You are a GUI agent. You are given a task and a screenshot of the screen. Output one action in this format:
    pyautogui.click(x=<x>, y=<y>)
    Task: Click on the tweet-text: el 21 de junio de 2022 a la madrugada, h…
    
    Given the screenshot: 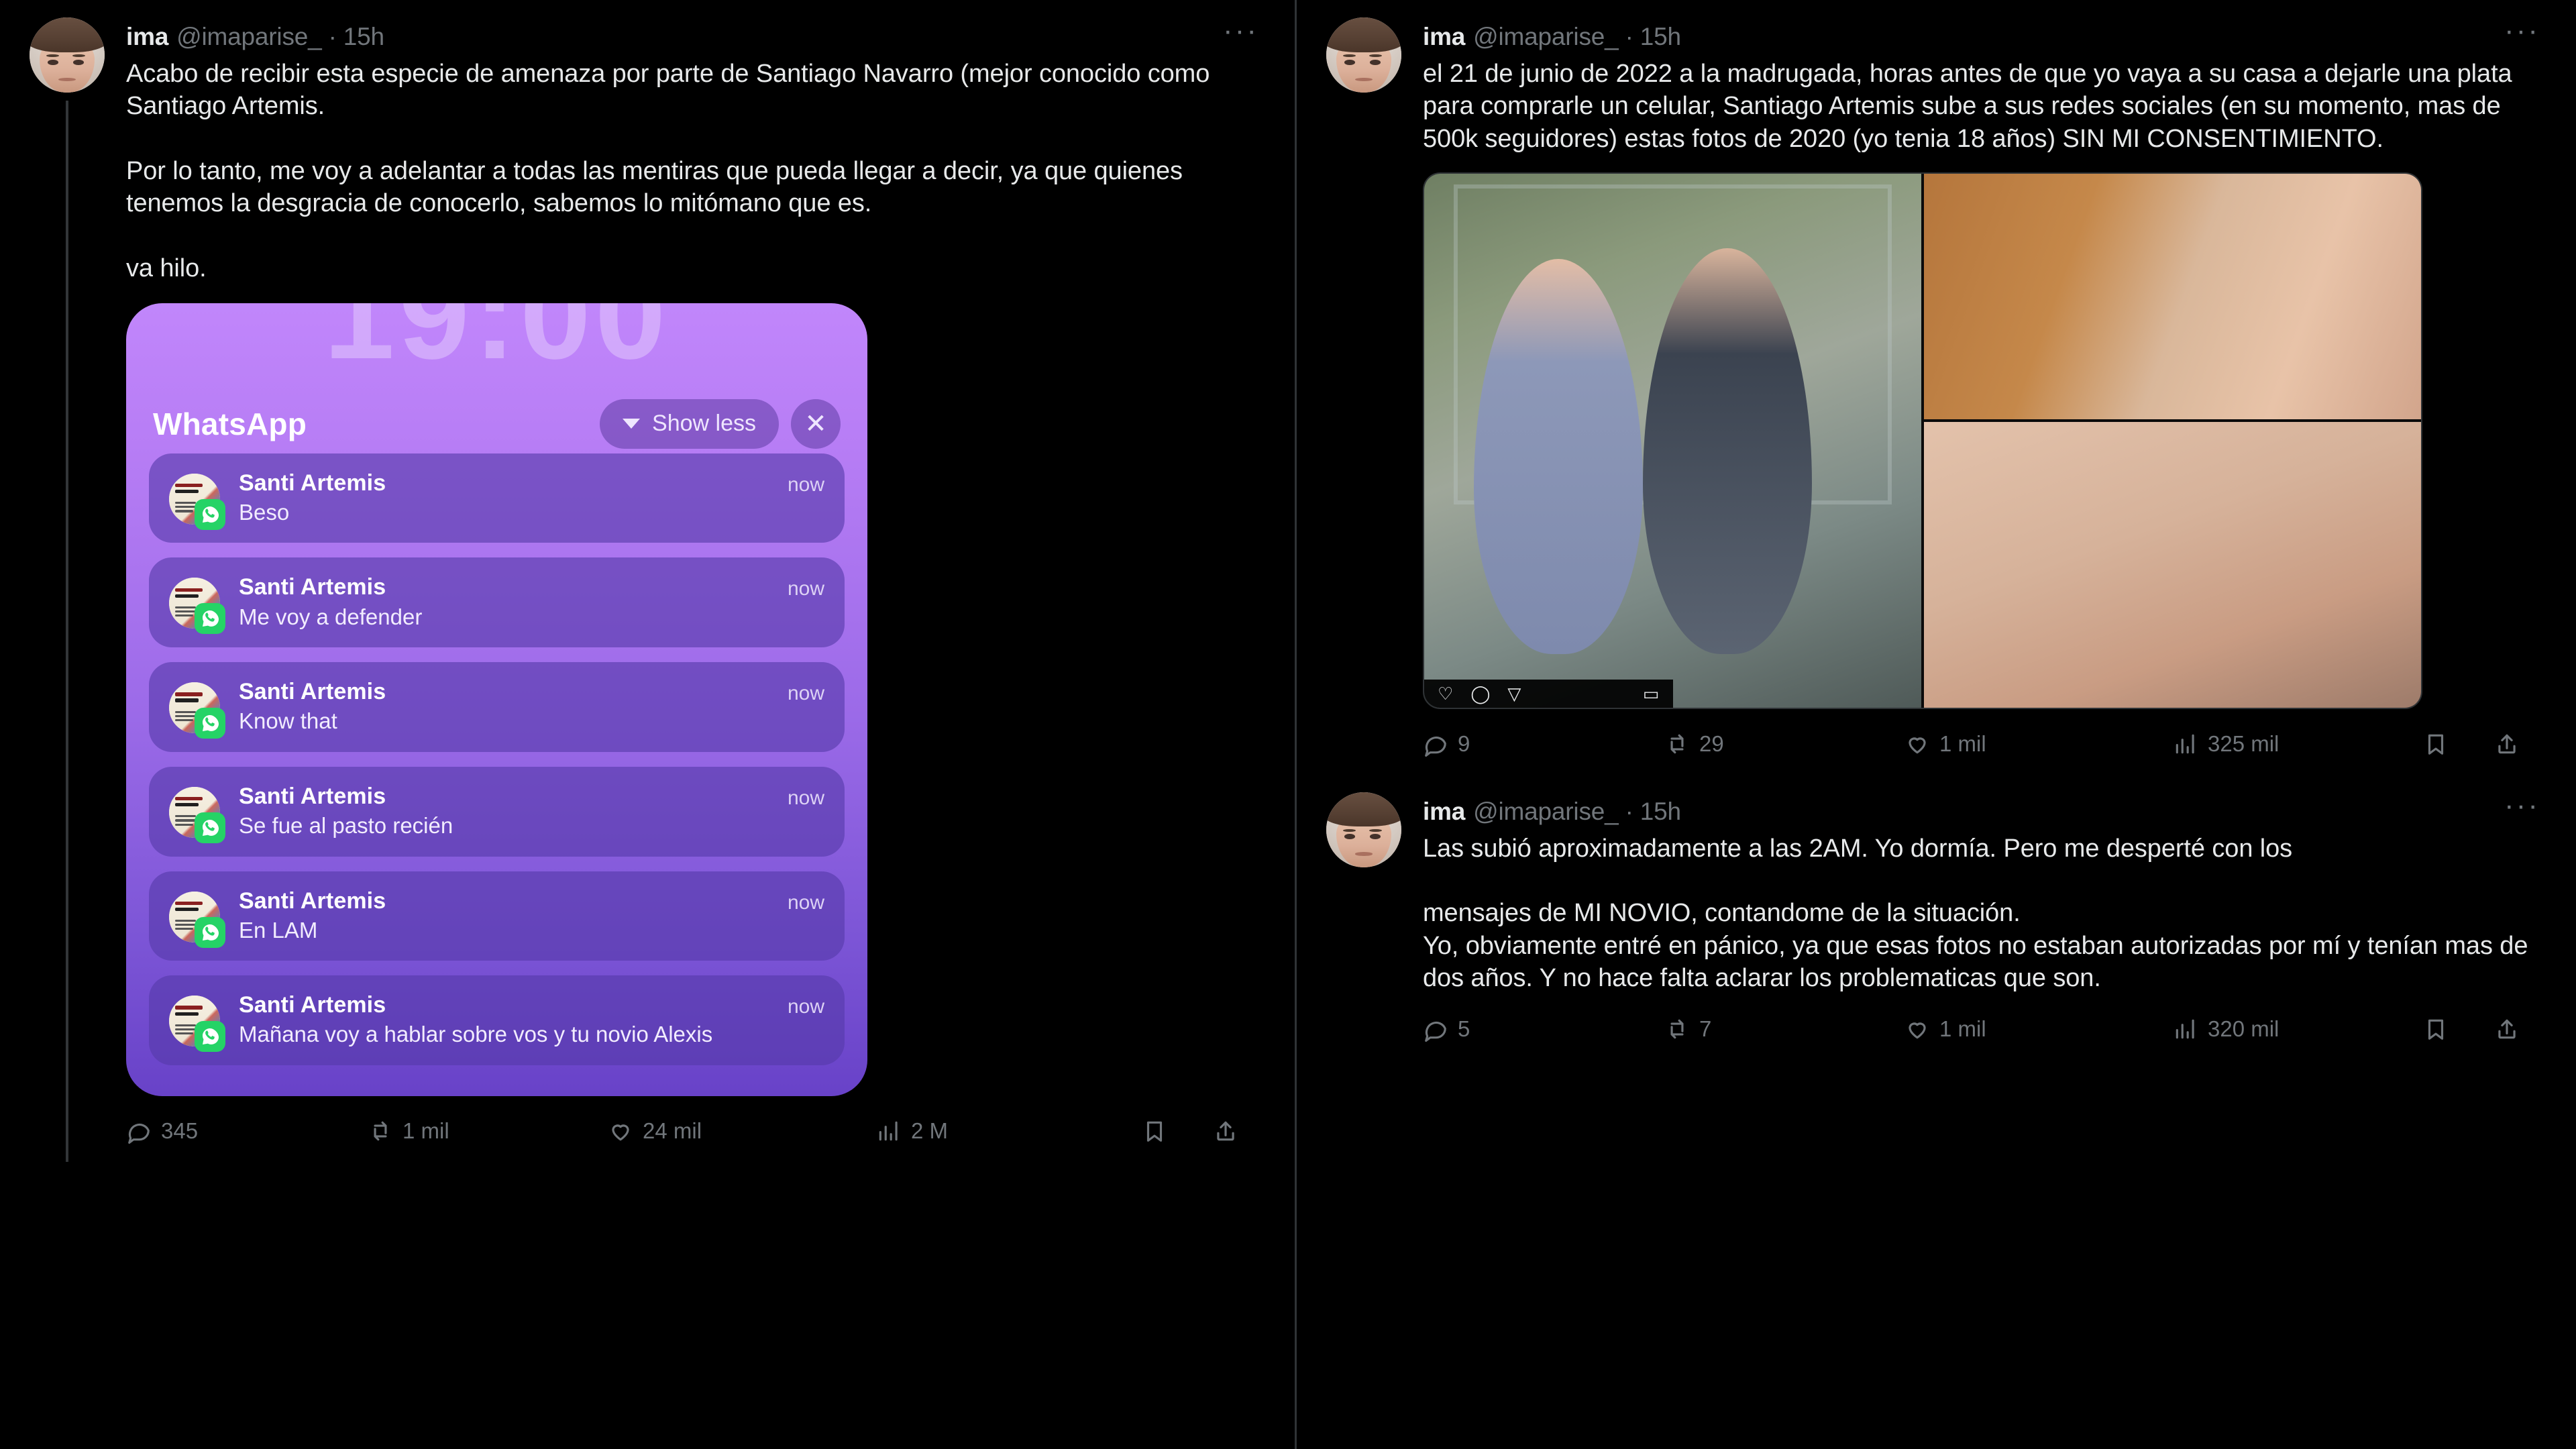 What is the action you would take?
    pyautogui.click(x=1971, y=106)
    